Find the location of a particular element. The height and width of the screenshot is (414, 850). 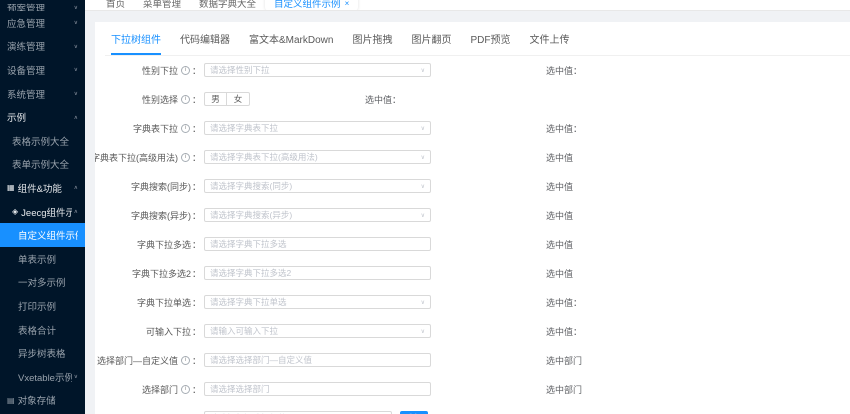

sidebar-item-label: 异步树表格 is located at coordinates (42, 355).